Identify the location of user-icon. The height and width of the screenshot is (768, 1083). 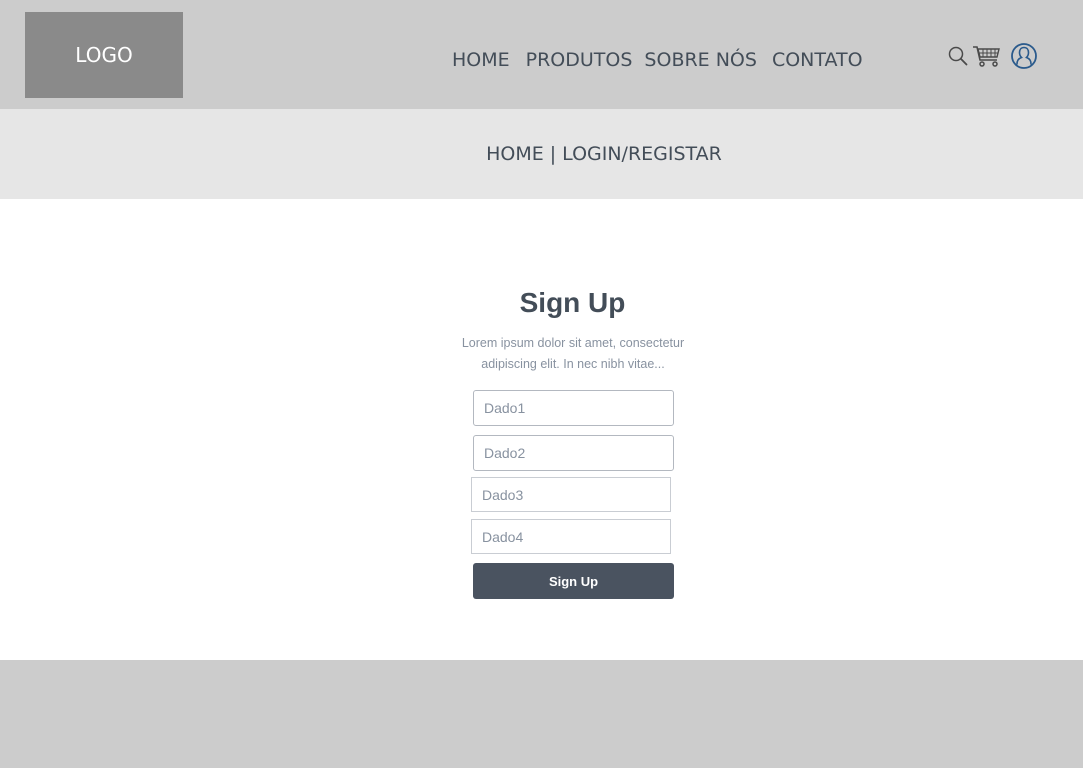
(1024, 58).